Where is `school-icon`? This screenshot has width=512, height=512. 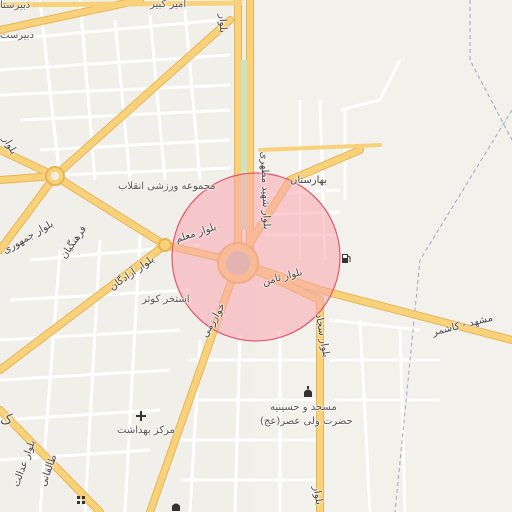 school-icon is located at coordinates (82, 500).